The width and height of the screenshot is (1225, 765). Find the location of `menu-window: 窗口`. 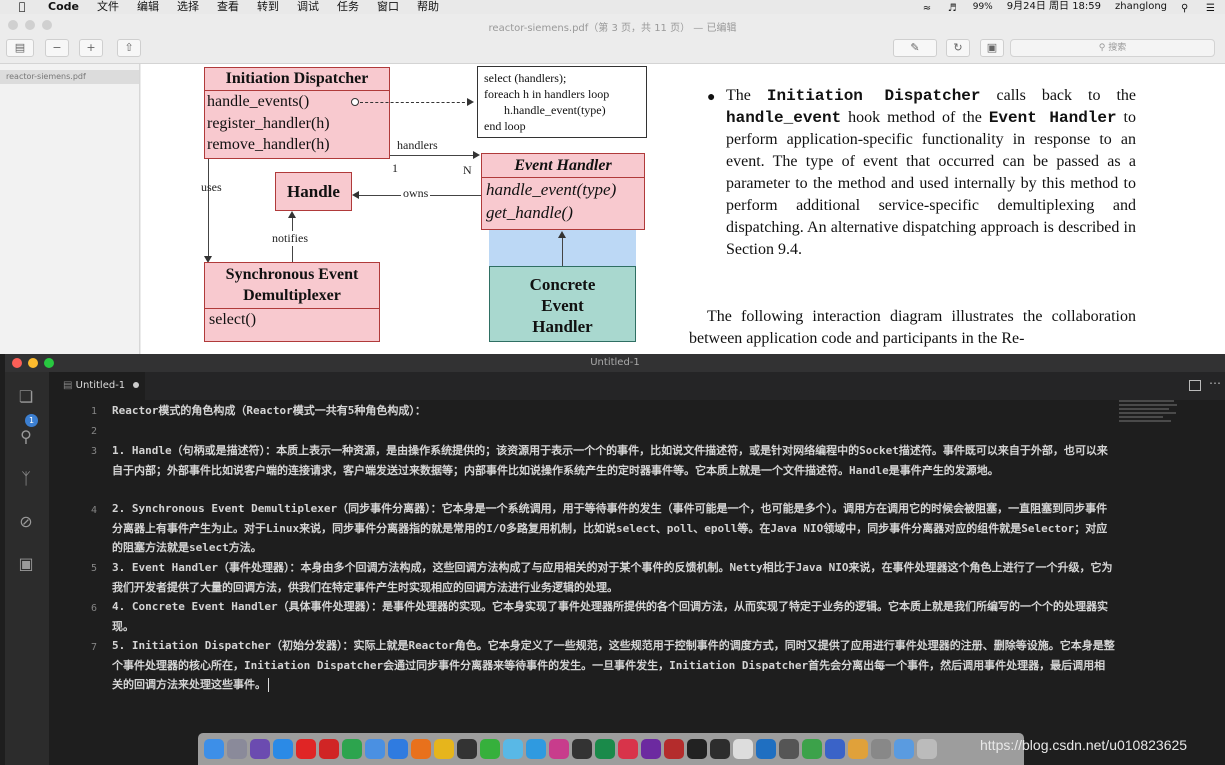

menu-window: 窗口 is located at coordinates (388, 7).